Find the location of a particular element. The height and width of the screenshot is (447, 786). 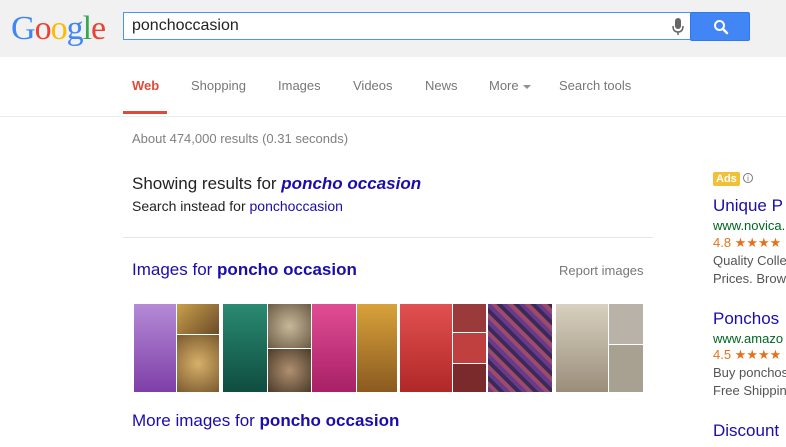

tab-search-tools: Search tools is located at coordinates (595, 85).